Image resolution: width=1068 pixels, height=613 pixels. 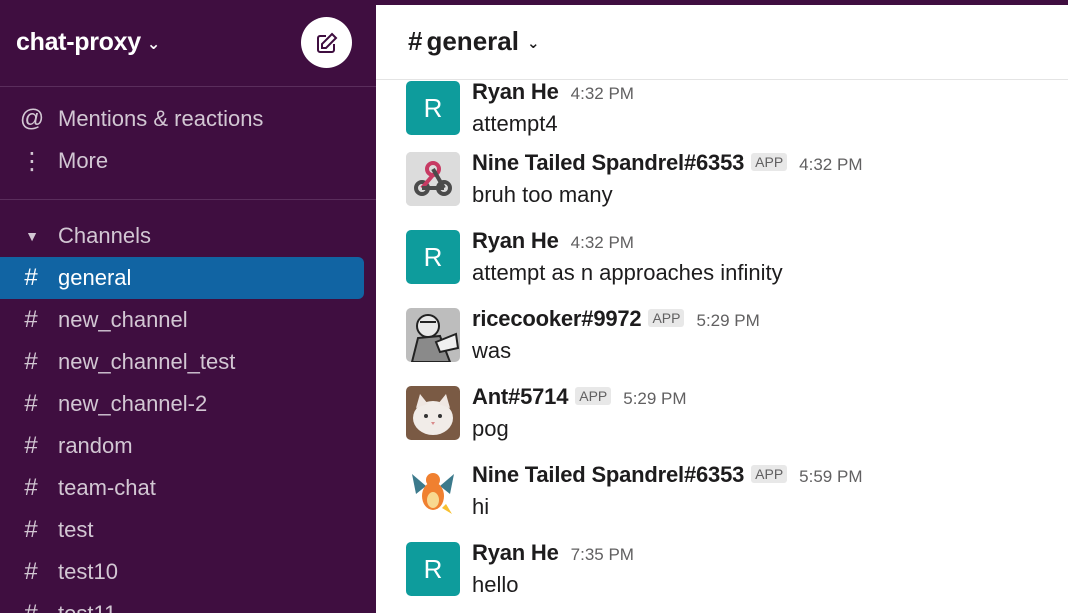 I want to click on channel-item-new-channel-2: # new_channel-2, so click(x=182, y=404).